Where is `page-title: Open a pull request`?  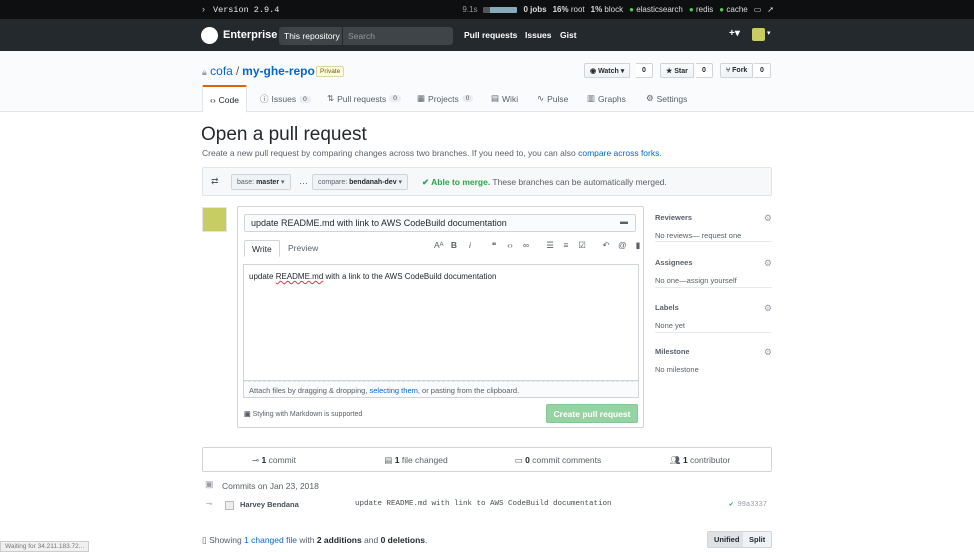
page-title: Open a pull request is located at coordinates (284, 134).